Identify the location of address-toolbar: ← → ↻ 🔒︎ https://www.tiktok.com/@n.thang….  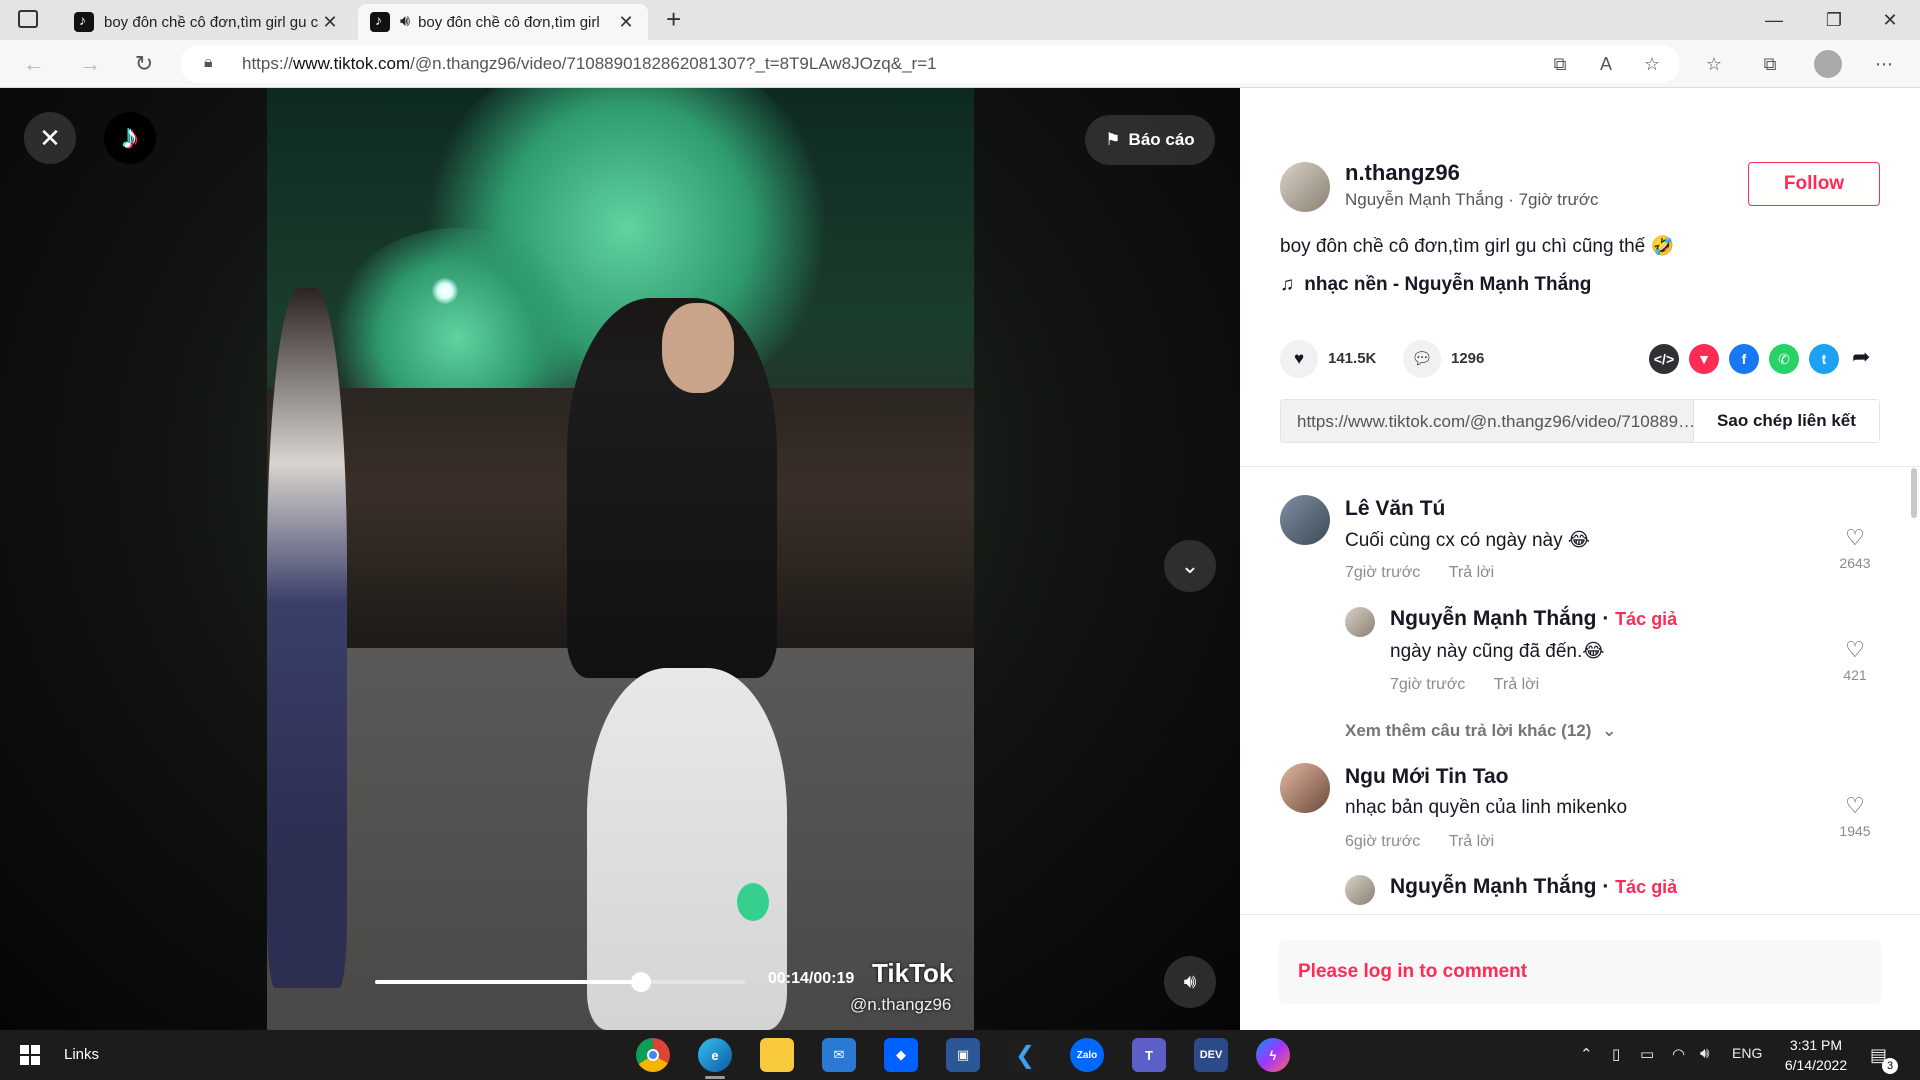
(960, 64).